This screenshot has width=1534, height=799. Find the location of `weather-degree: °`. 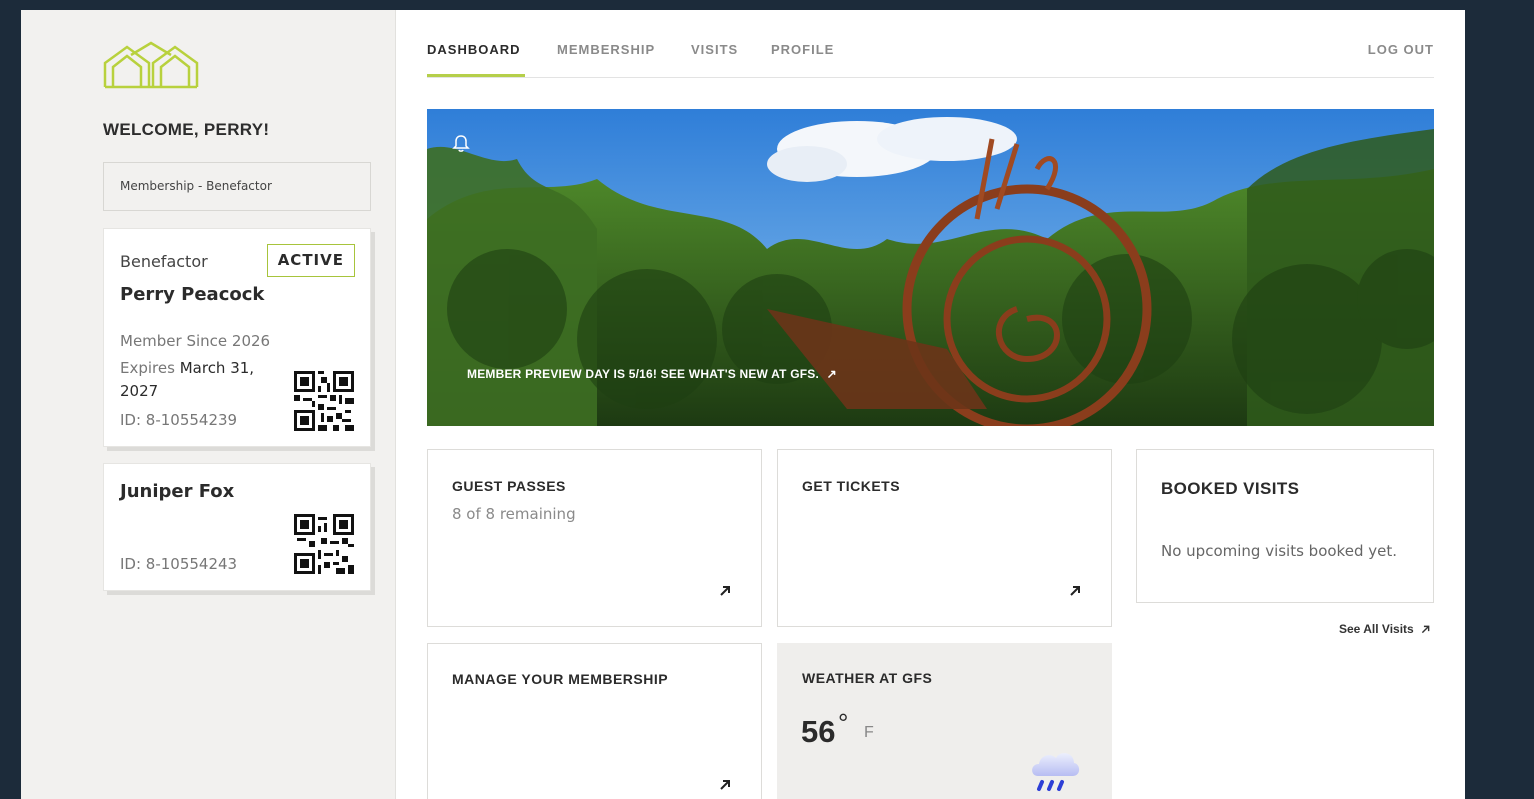

weather-degree: ° is located at coordinates (843, 723).